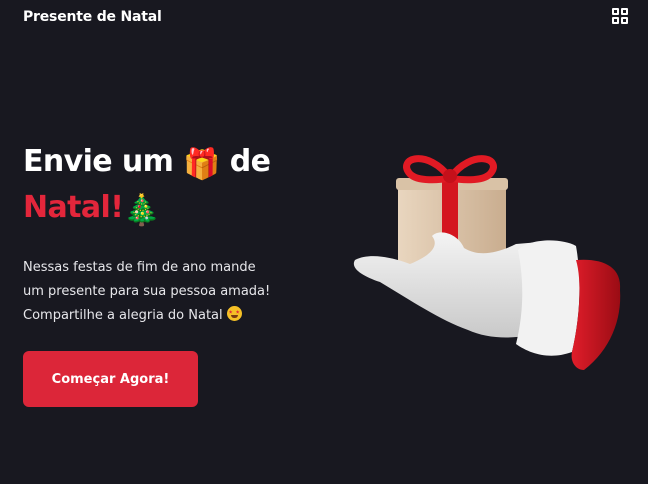  What do you see at coordinates (449, 285) in the screenshot?
I see `glove-icon` at bounding box center [449, 285].